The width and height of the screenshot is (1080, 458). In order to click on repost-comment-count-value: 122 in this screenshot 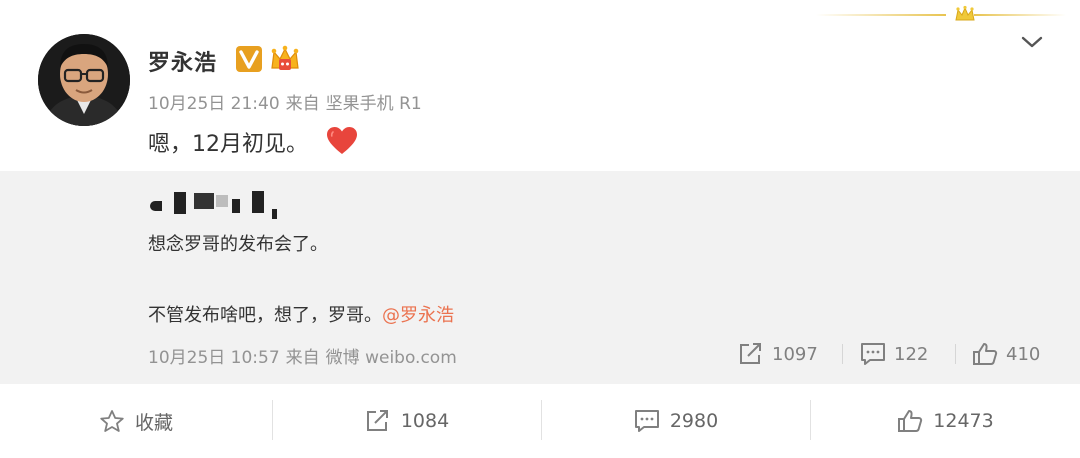, I will do `click(911, 354)`.